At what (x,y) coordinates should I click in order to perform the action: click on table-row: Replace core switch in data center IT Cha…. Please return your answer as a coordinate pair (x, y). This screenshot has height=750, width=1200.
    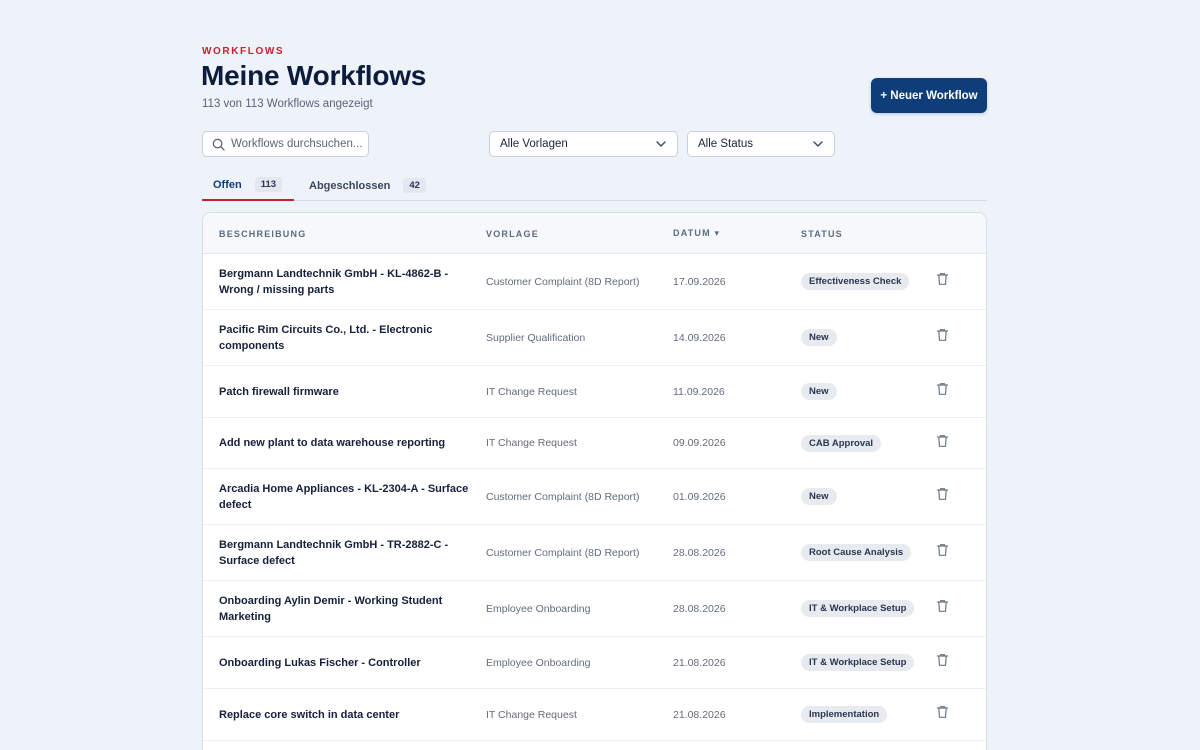
    Looking at the image, I should click on (594, 715).